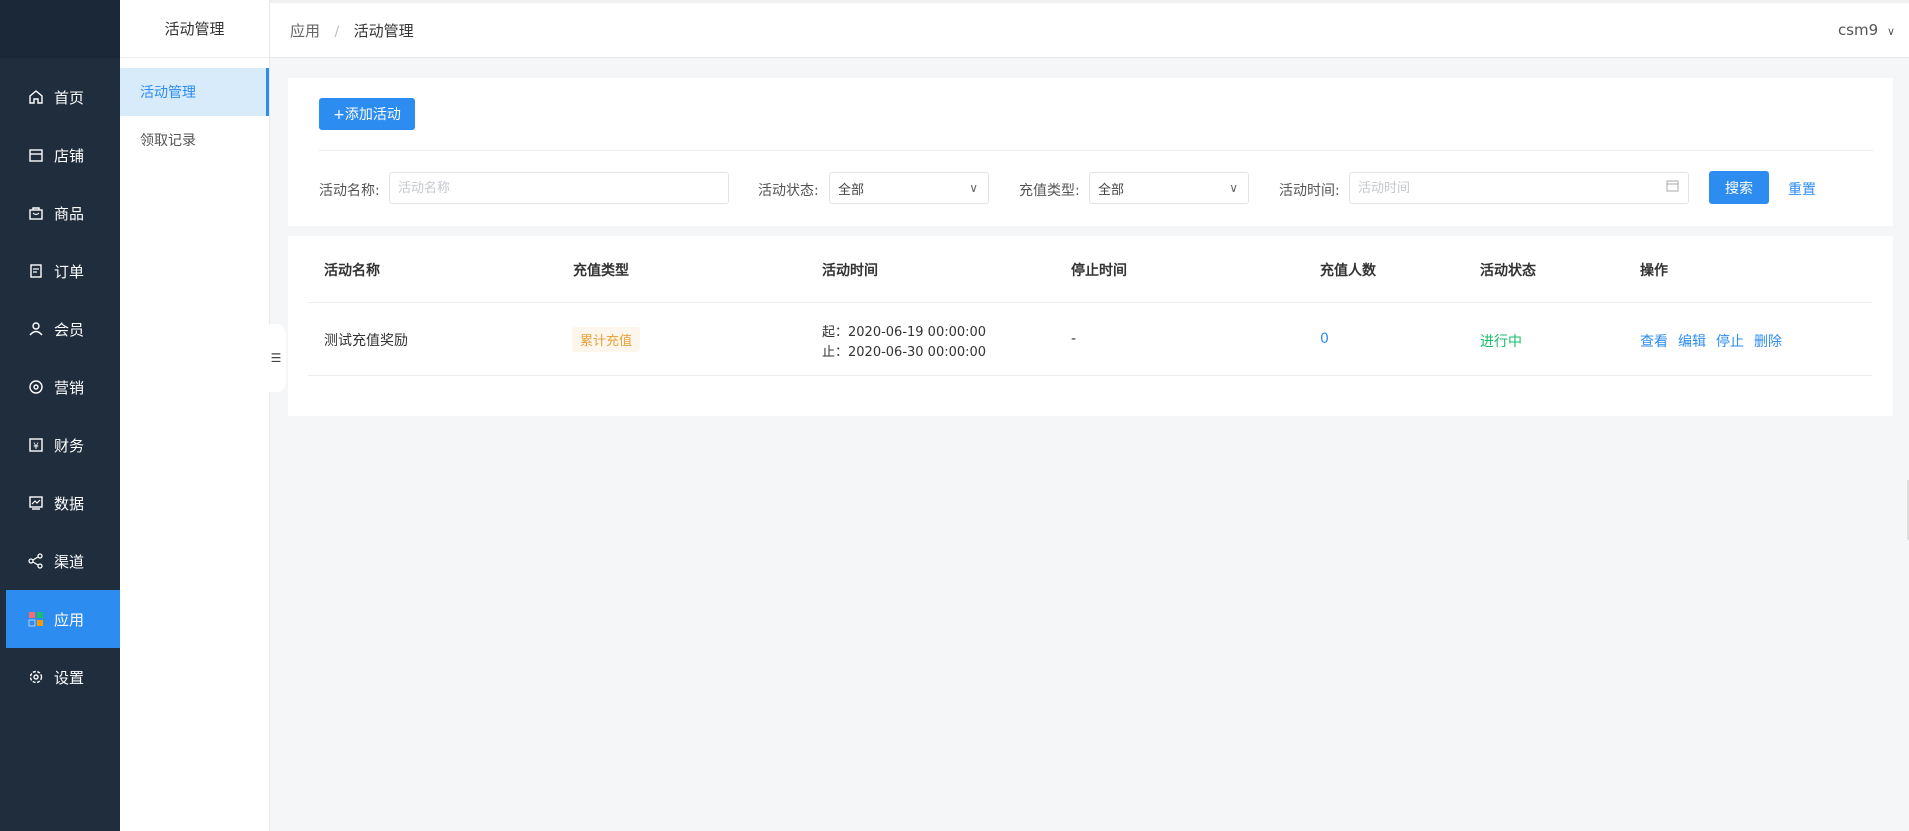 The width and height of the screenshot is (1909, 831). What do you see at coordinates (305, 31) in the screenshot?
I see `breadcrumb-item-apps: 应用` at bounding box center [305, 31].